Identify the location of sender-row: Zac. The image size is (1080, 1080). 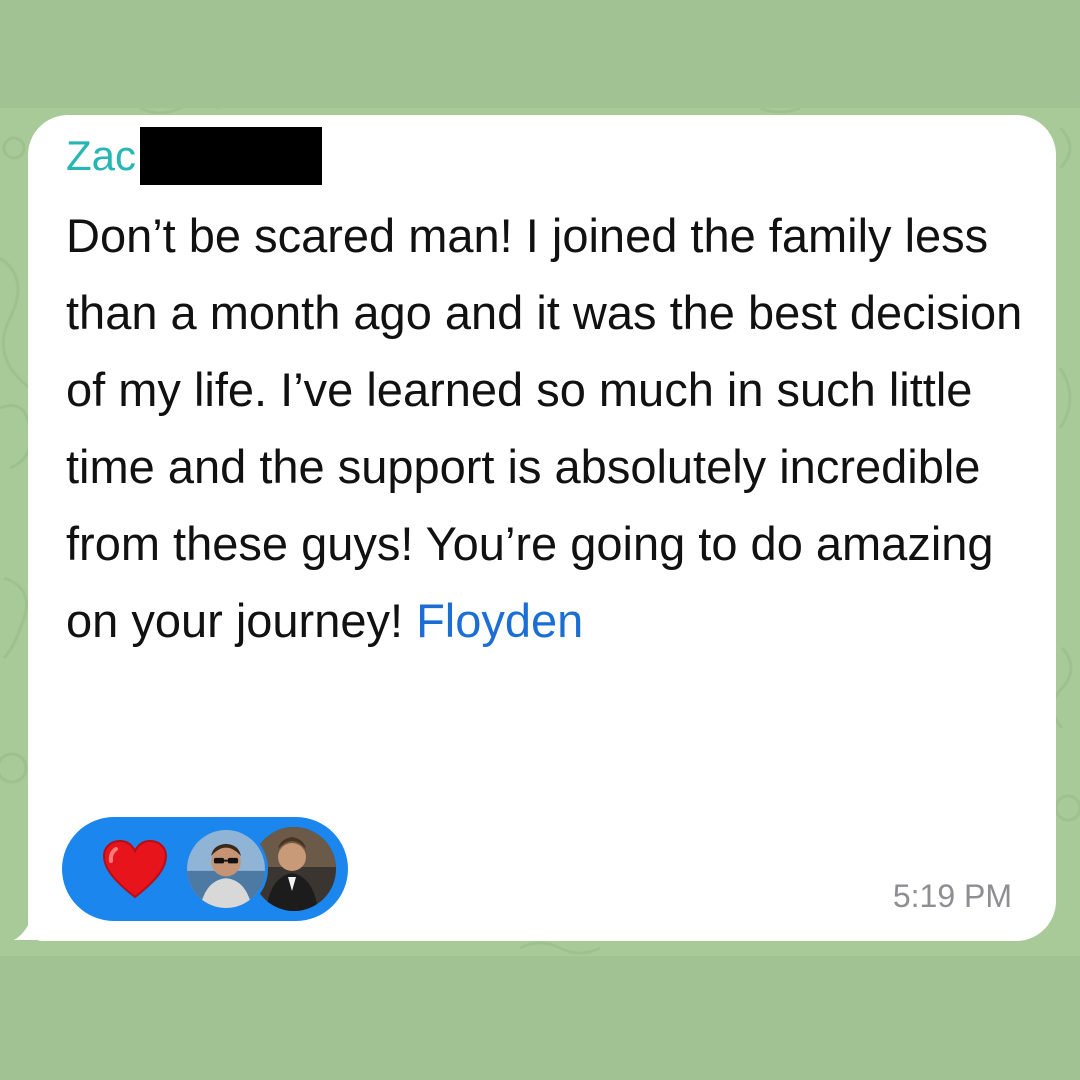
(194, 156).